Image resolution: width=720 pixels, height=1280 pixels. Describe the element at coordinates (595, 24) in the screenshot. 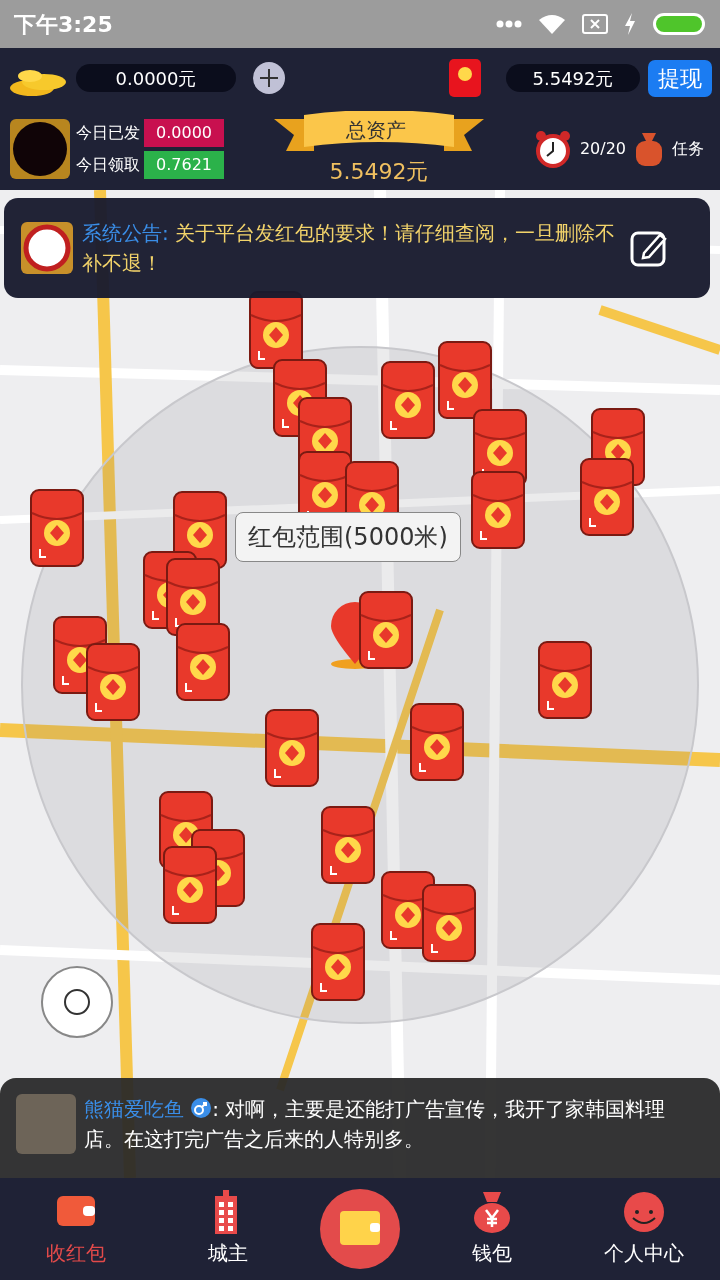

I see `sim-icon` at that location.